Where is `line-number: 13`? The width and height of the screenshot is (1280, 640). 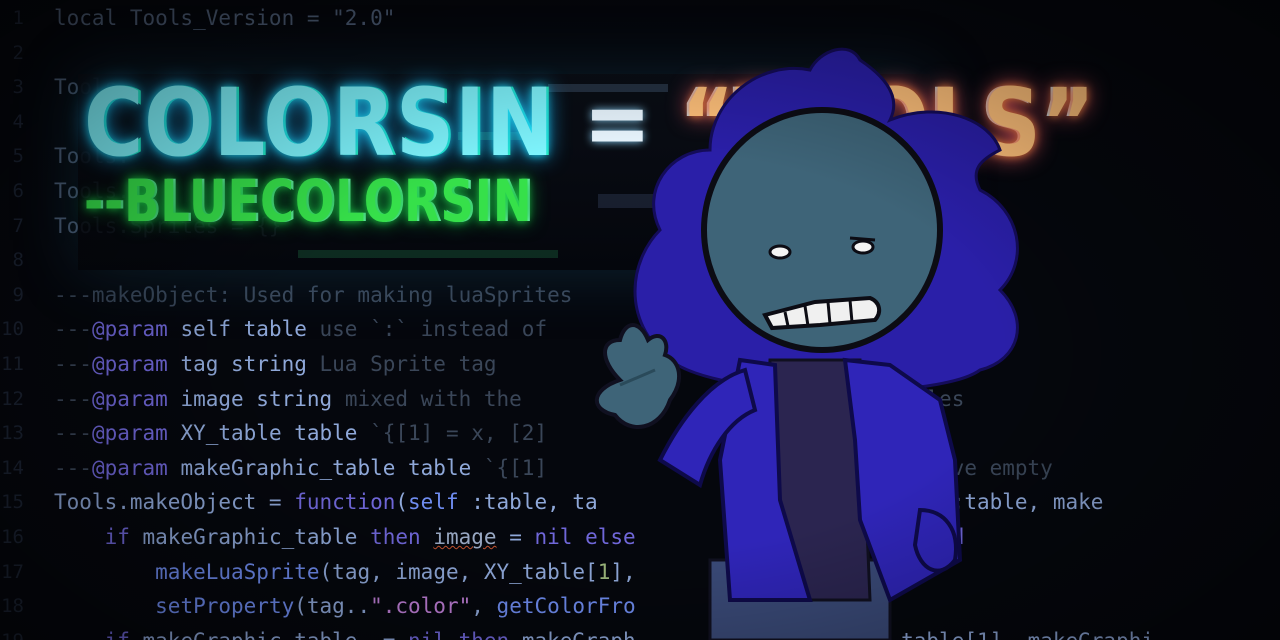 line-number: 13 is located at coordinates (12, 433).